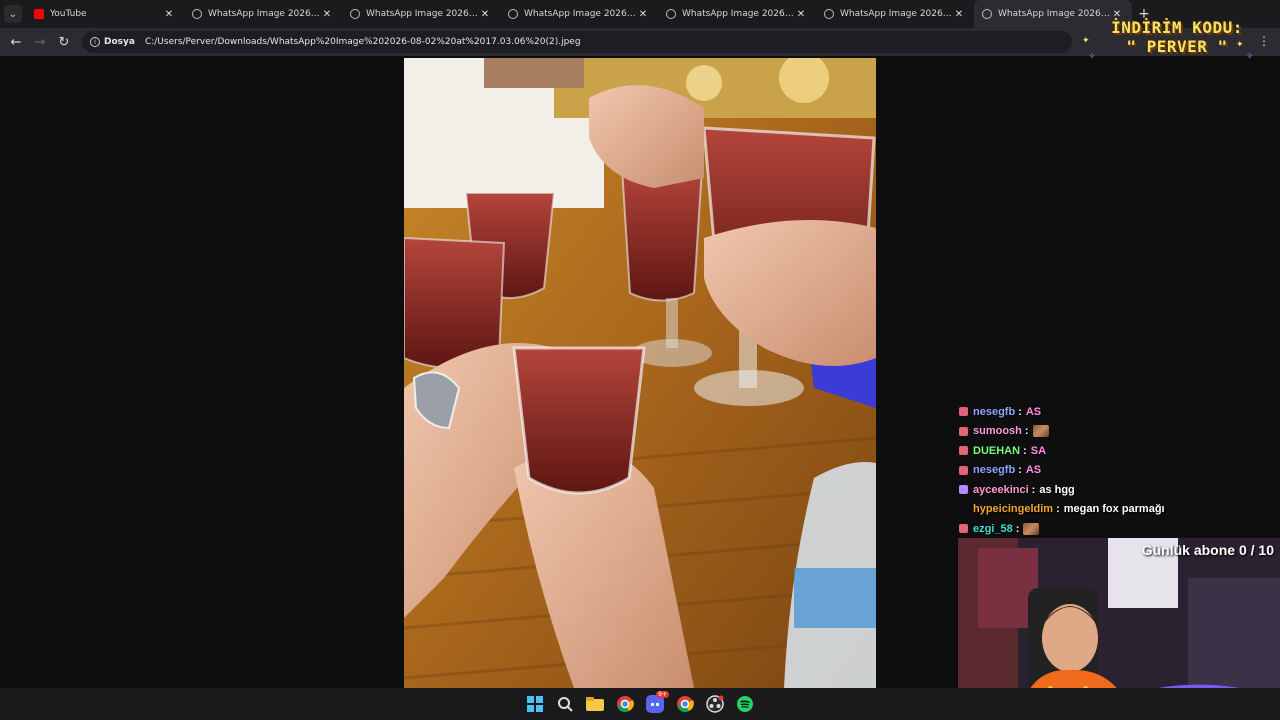  Describe the element at coordinates (1116, 529) in the screenshot. I see `chat-message: ezgi_58:` at that location.